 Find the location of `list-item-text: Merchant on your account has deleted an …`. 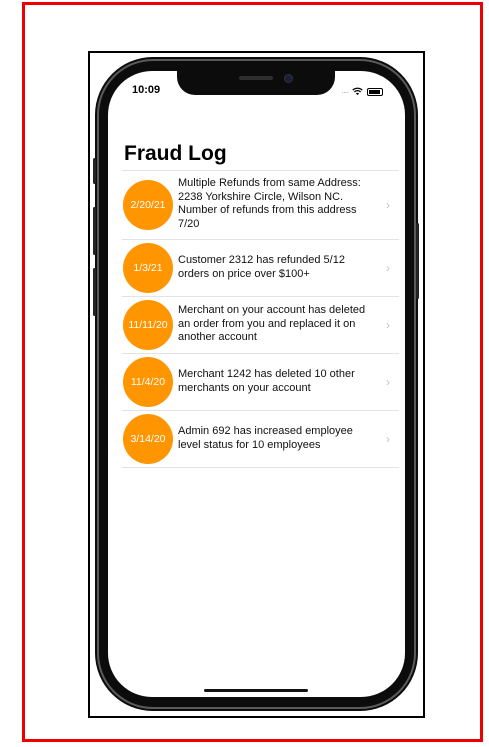

list-item-text: Merchant on your account has deleted an … is located at coordinates (272, 323).